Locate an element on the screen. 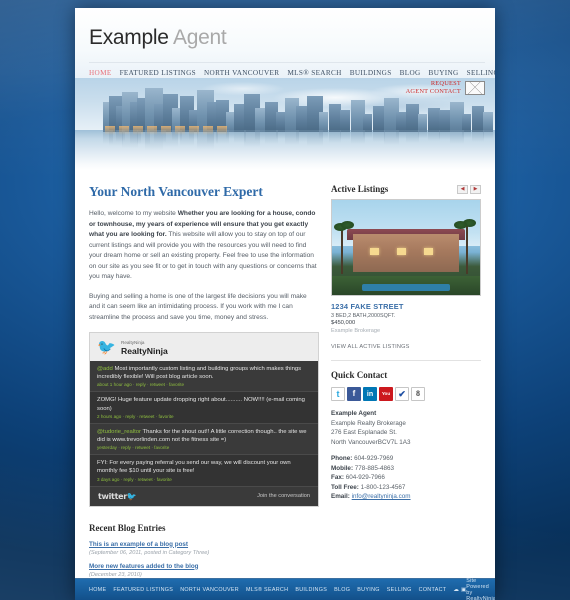 The height and width of the screenshot is (600, 570). twitter-icon: t is located at coordinates (338, 394).